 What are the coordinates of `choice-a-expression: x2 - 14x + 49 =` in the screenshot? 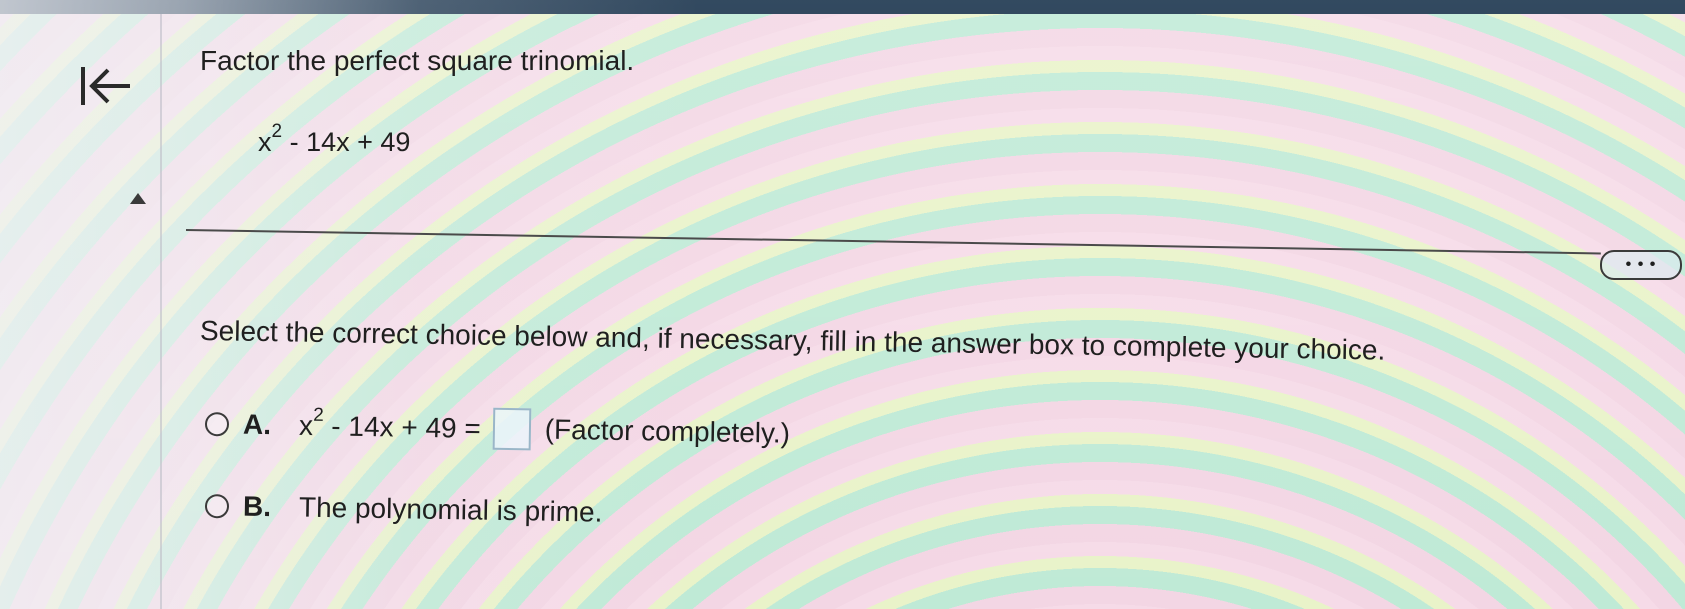 It's located at (390, 425).